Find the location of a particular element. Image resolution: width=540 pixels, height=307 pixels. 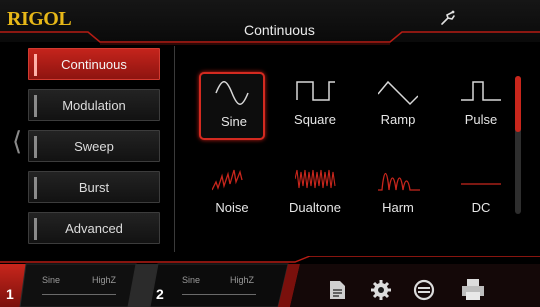

channel-2-underline is located at coordinates (219, 294).